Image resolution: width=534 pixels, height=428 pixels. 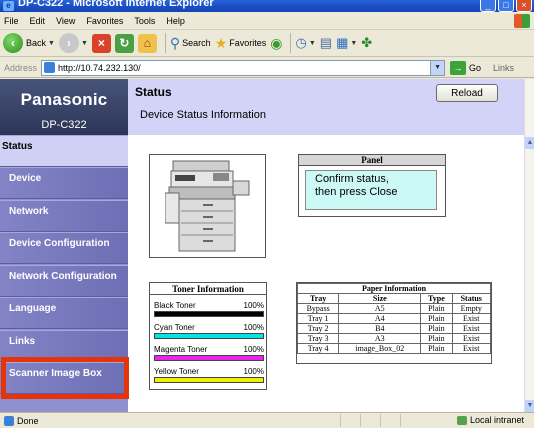 I want to click on scroll-up-icon: ▲, so click(x=529, y=143).